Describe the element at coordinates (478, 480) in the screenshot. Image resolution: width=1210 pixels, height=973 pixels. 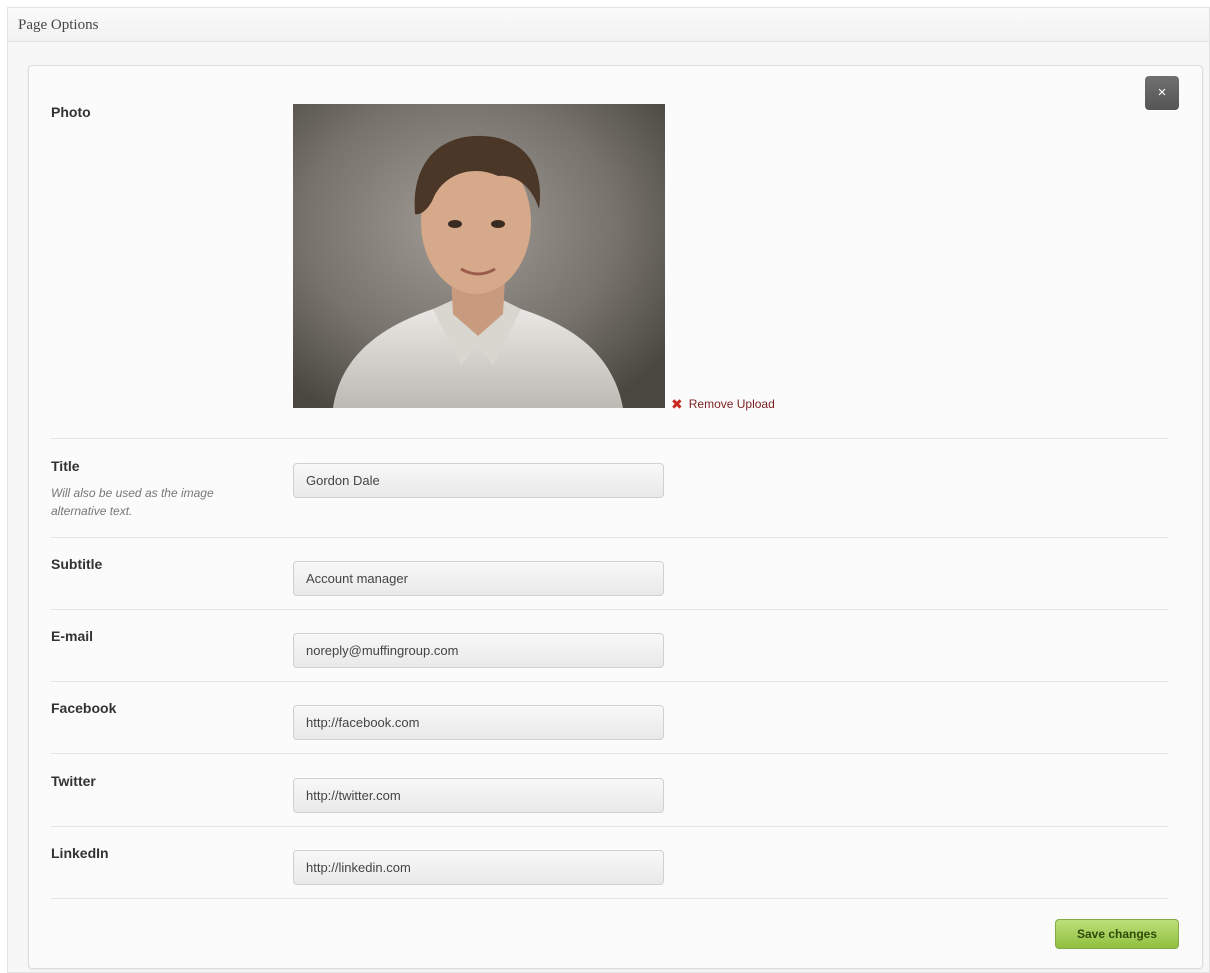
I see `title-input` at that location.